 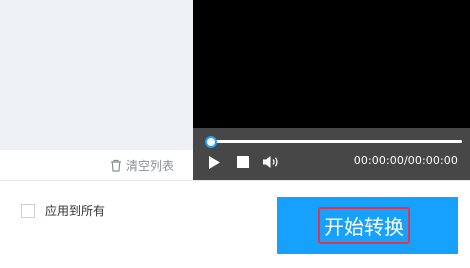 What do you see at coordinates (364, 225) in the screenshot?
I see `start-convert-label: 开始转换` at bounding box center [364, 225].